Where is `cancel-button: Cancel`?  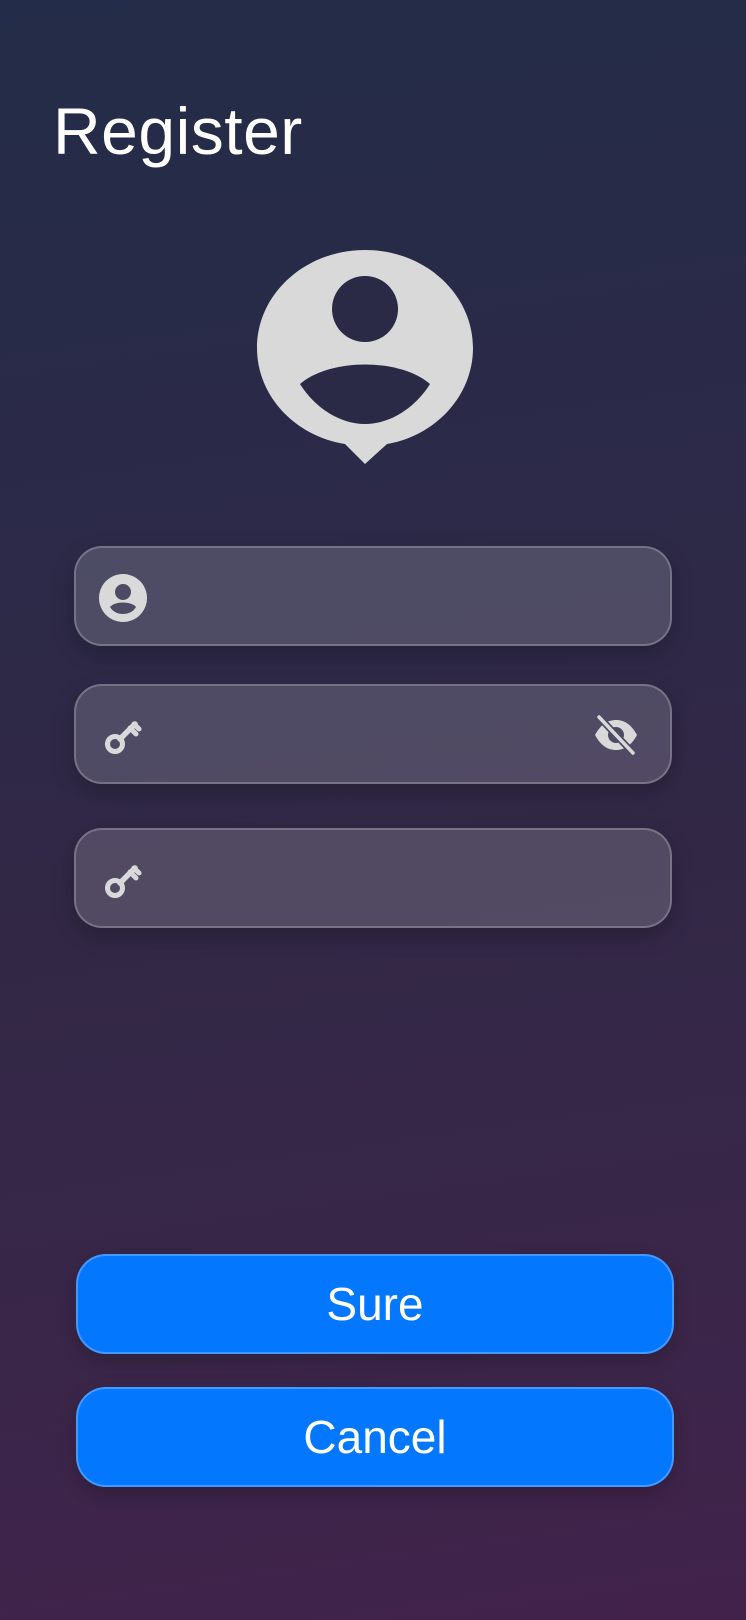
cancel-button: Cancel is located at coordinates (375, 1437).